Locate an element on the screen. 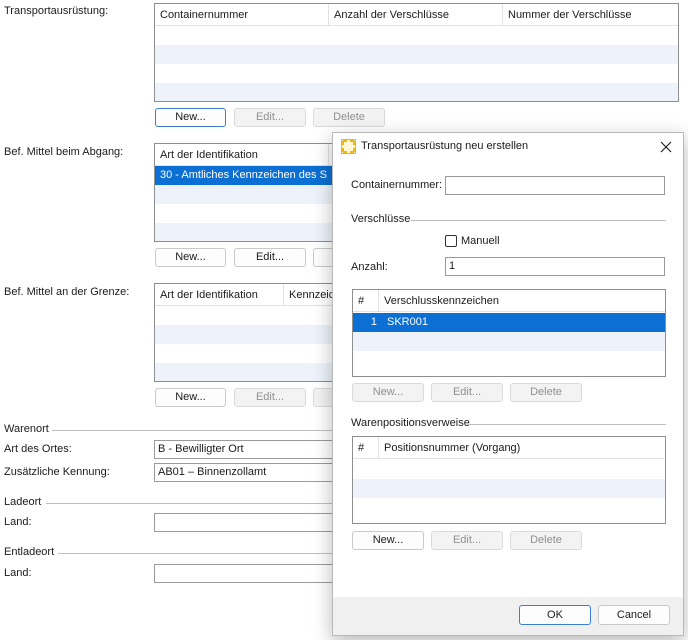 The height and width of the screenshot is (640, 688). waren-section-title: Warenpositionsverweise is located at coordinates (410, 423).